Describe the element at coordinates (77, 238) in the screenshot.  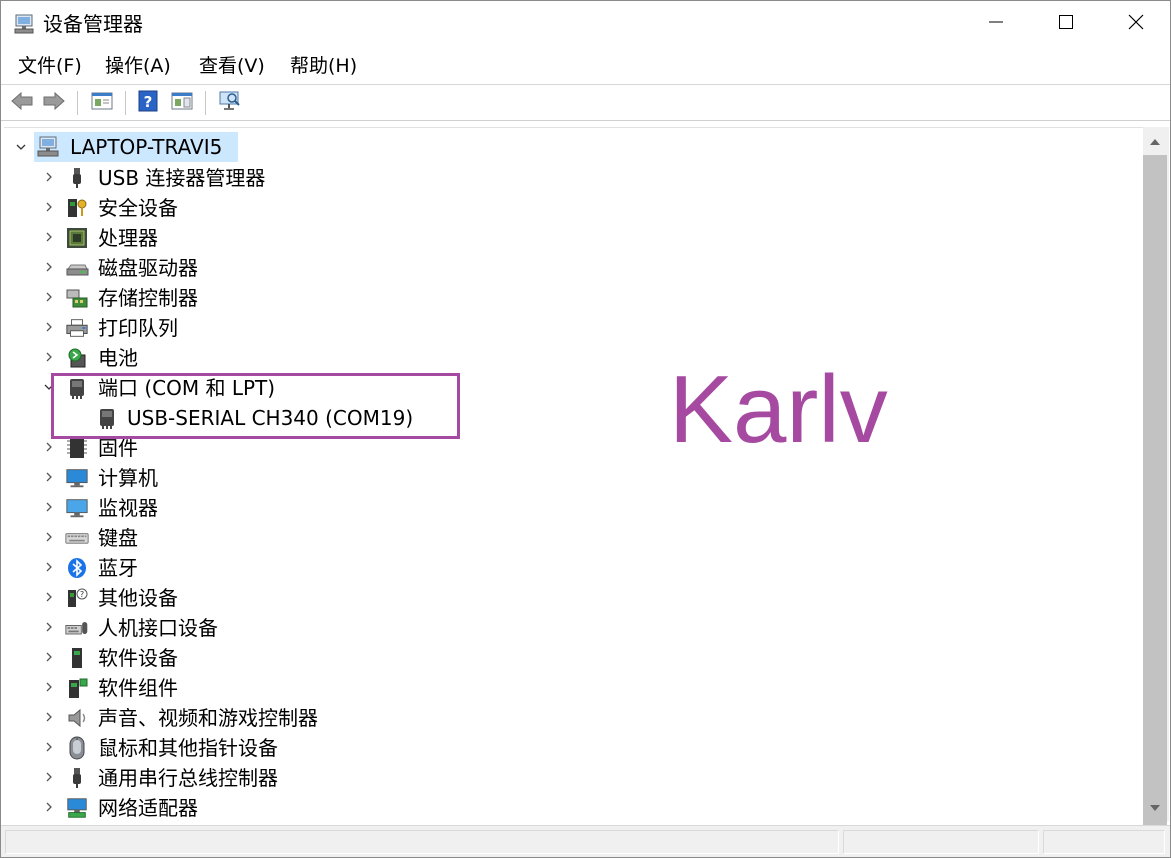
I see `processor-icon` at that location.